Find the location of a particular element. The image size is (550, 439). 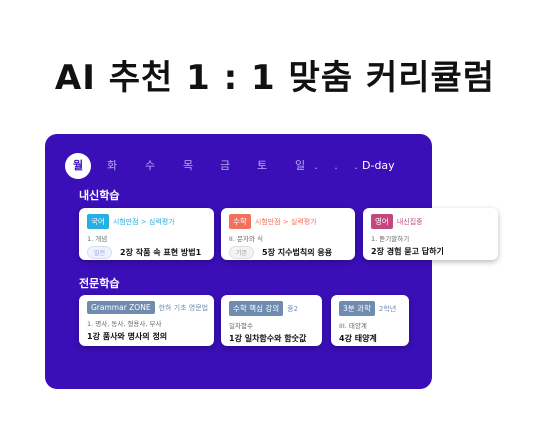

level-badge: 기본 is located at coordinates (242, 252).